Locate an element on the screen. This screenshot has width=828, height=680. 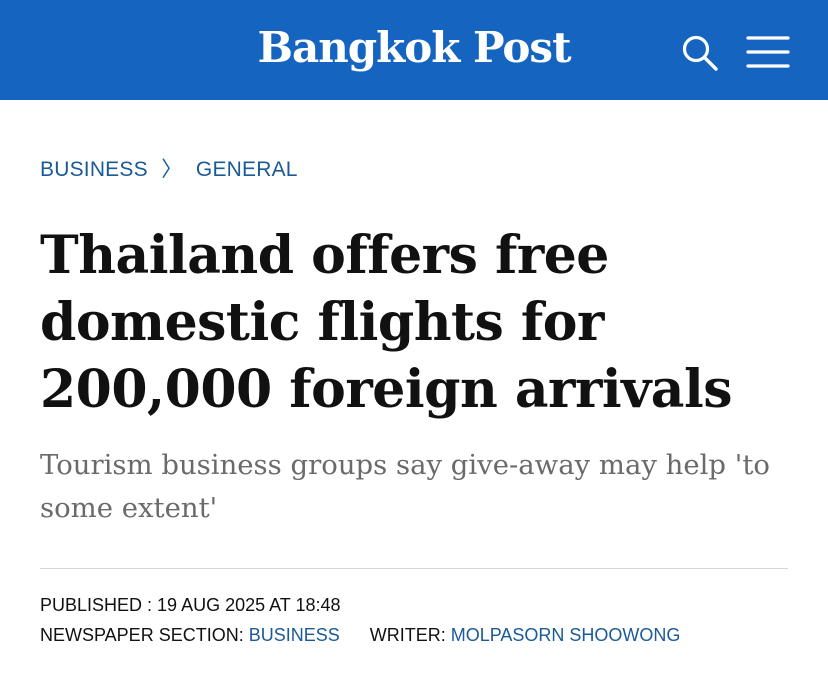
breadcrumb: BUSINESS 〉 GENERAL is located at coordinates (169, 170).